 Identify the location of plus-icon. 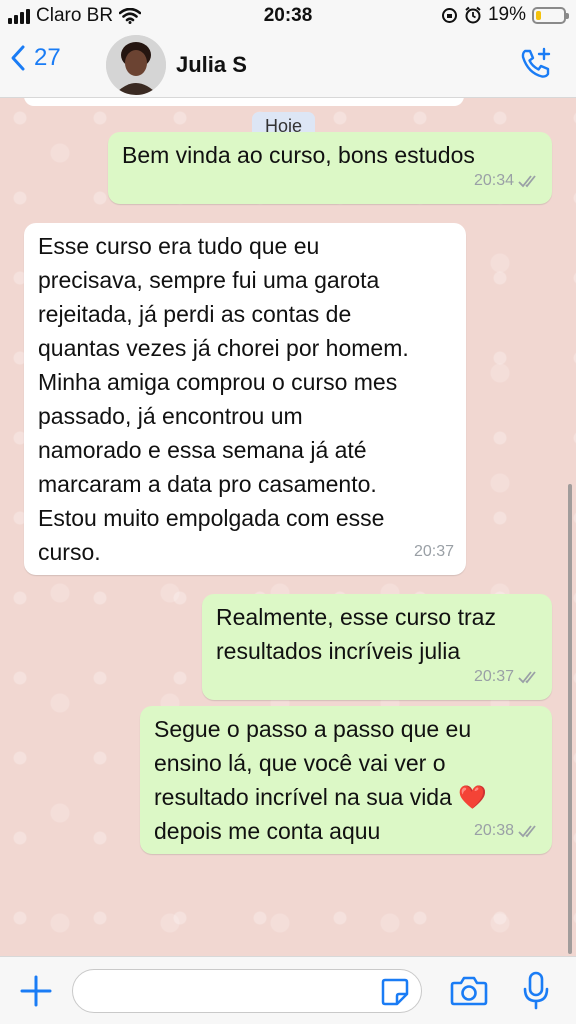
(36, 991).